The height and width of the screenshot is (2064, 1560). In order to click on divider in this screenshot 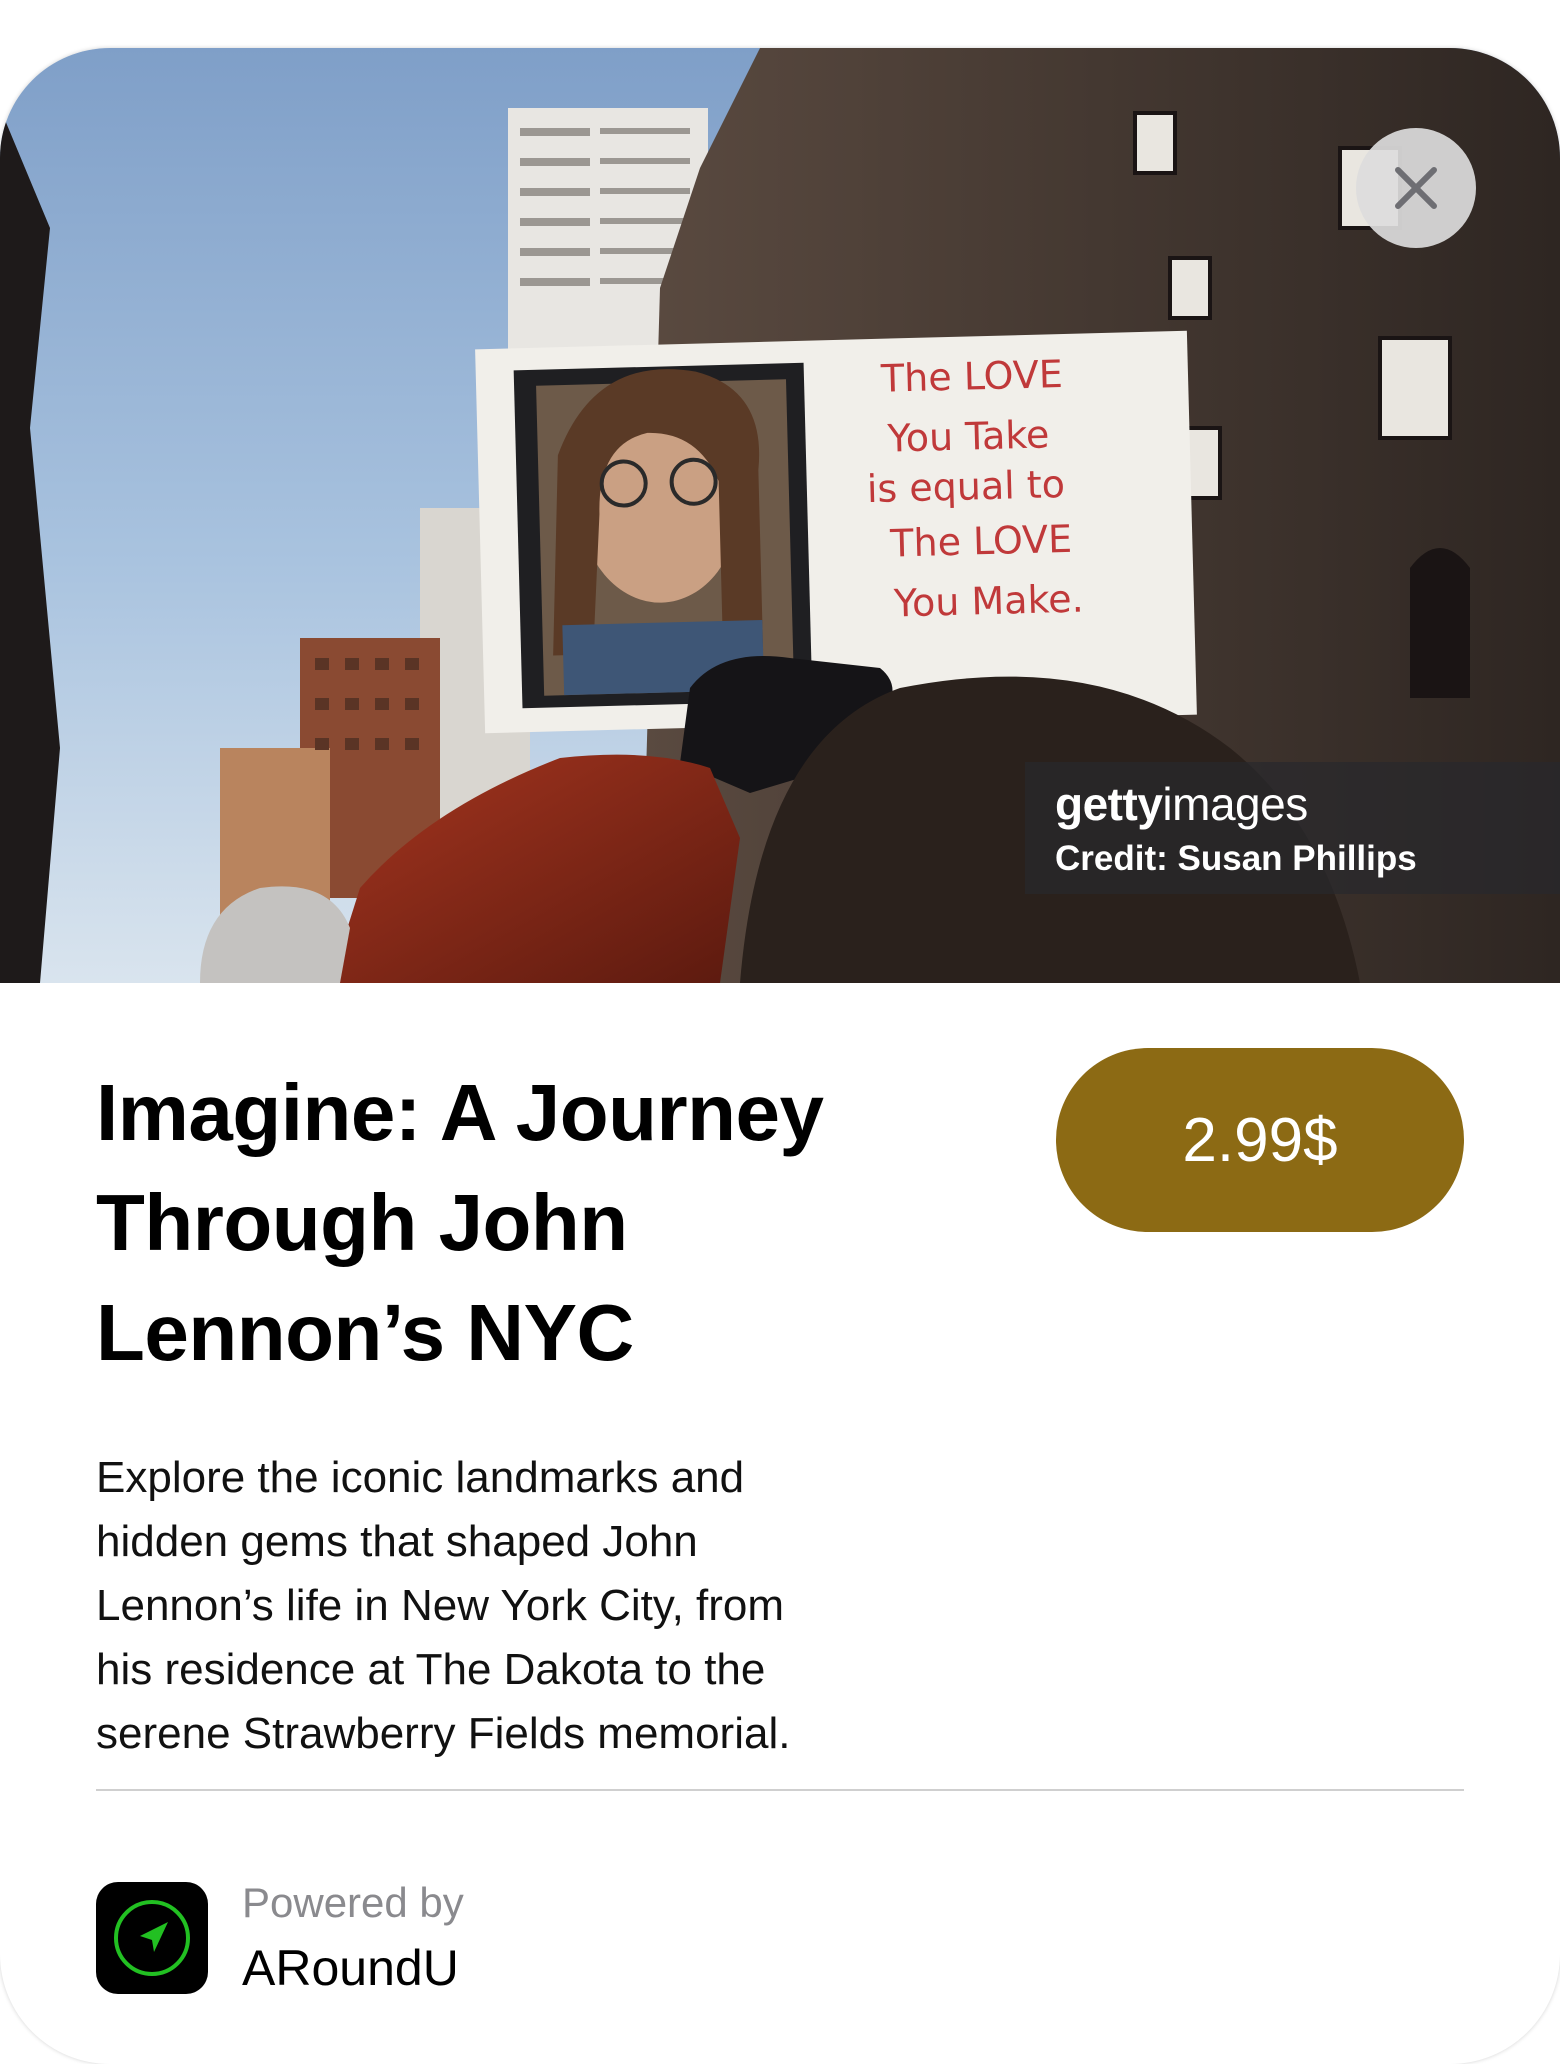, I will do `click(780, 1790)`.